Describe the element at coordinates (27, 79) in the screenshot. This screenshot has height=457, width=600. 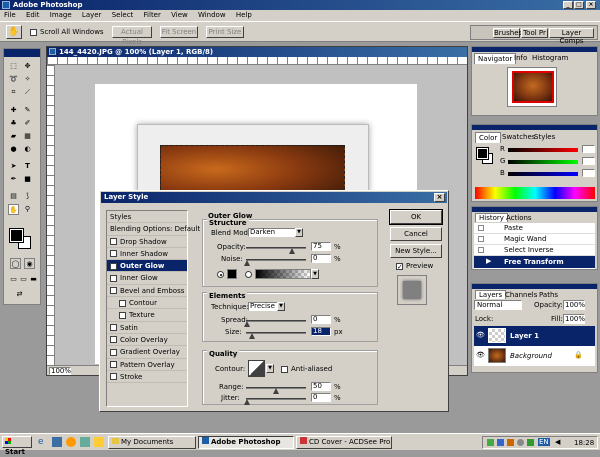
I see `magic-wand-tool-icon: ✧` at that location.